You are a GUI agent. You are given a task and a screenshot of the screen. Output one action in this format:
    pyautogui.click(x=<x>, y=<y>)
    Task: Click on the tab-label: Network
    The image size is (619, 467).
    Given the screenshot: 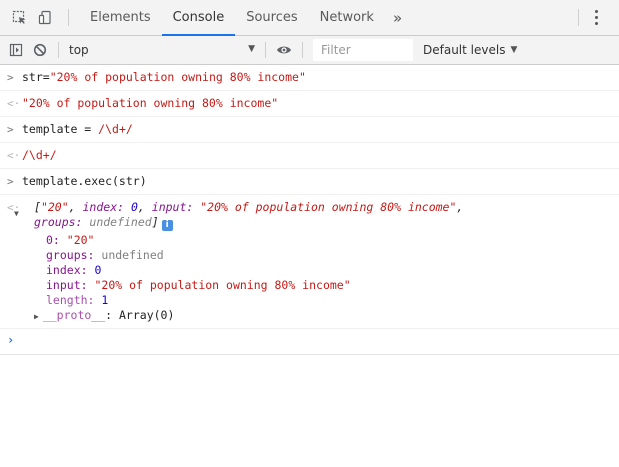 What is the action you would take?
    pyautogui.click(x=346, y=17)
    